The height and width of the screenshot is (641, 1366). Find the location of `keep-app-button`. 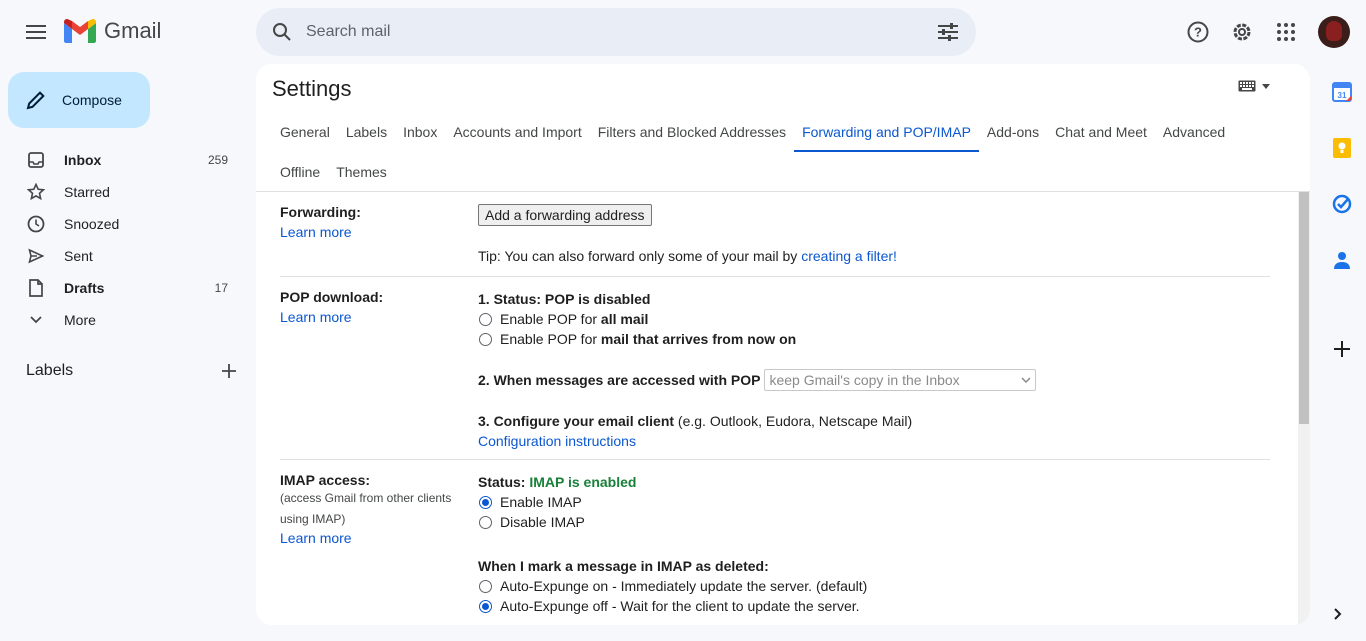

keep-app-button is located at coordinates (1342, 148).